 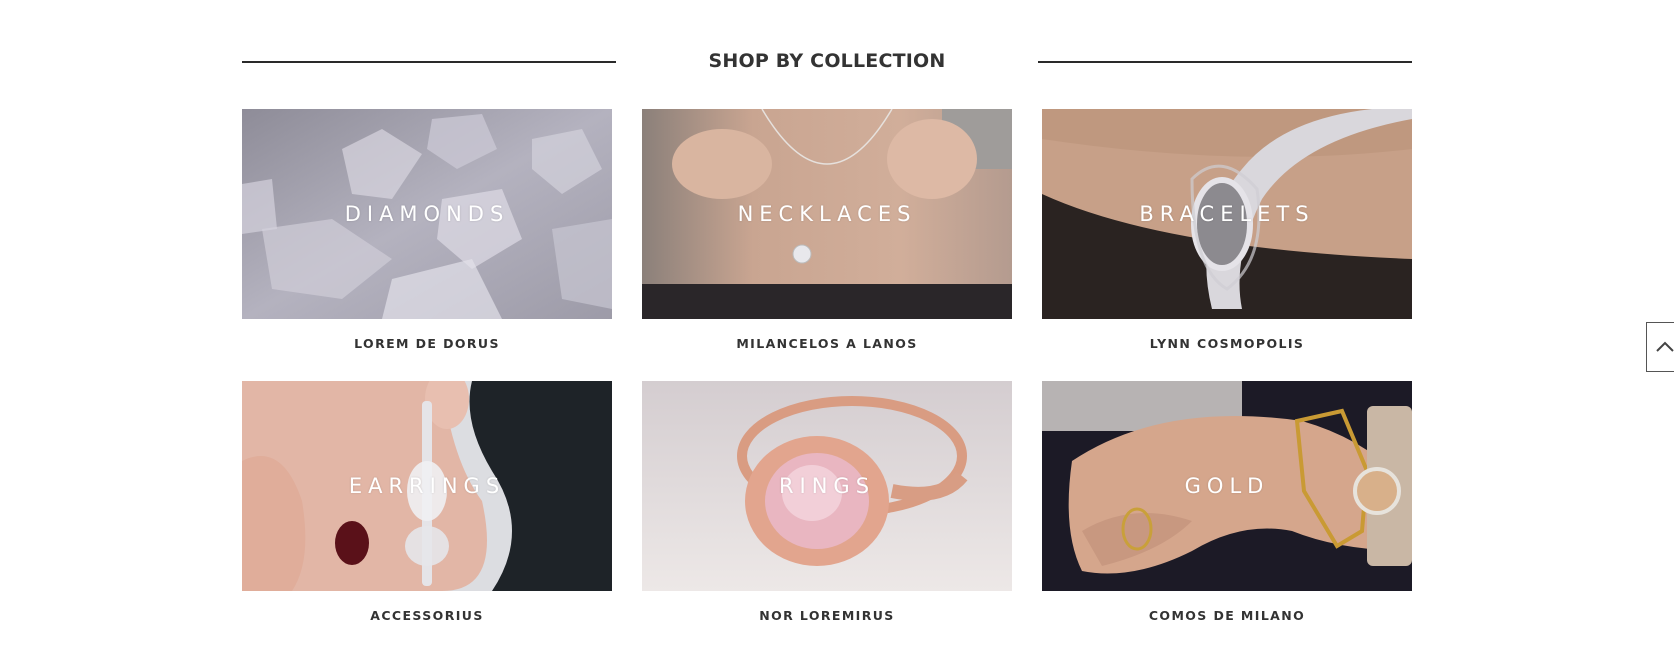 I want to click on collection-card-necklaces: NECKLACES MILANCELOS A LANOS, so click(x=827, y=230).